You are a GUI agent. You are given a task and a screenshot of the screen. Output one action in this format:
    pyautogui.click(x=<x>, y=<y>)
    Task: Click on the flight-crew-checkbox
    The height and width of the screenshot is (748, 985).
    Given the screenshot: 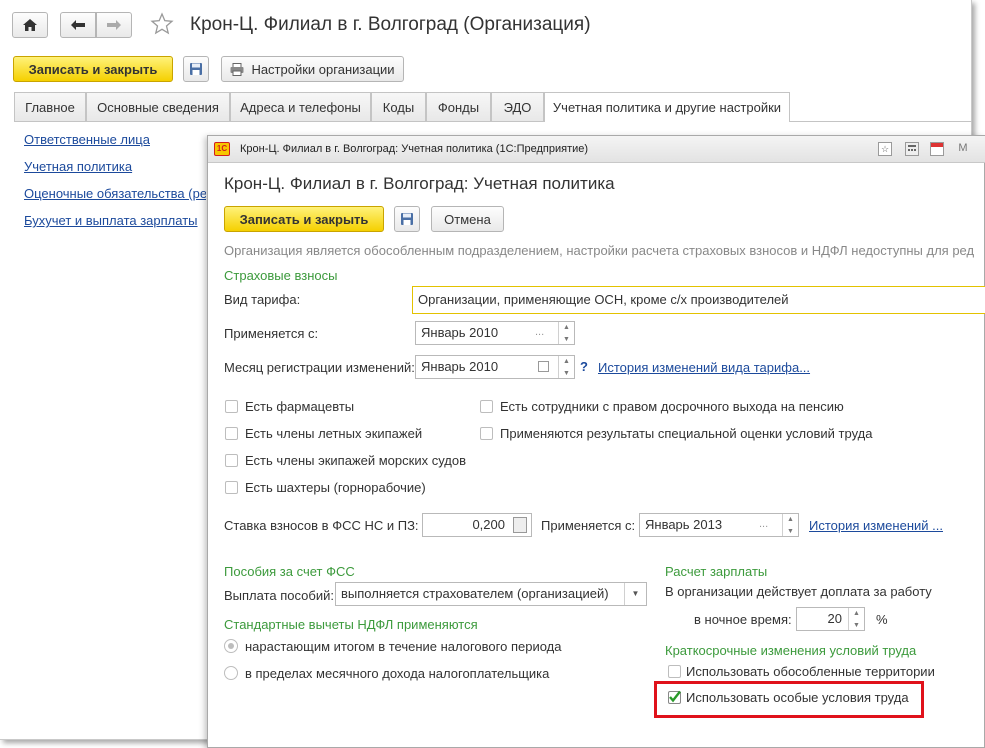 What is the action you would take?
    pyautogui.click(x=231, y=433)
    